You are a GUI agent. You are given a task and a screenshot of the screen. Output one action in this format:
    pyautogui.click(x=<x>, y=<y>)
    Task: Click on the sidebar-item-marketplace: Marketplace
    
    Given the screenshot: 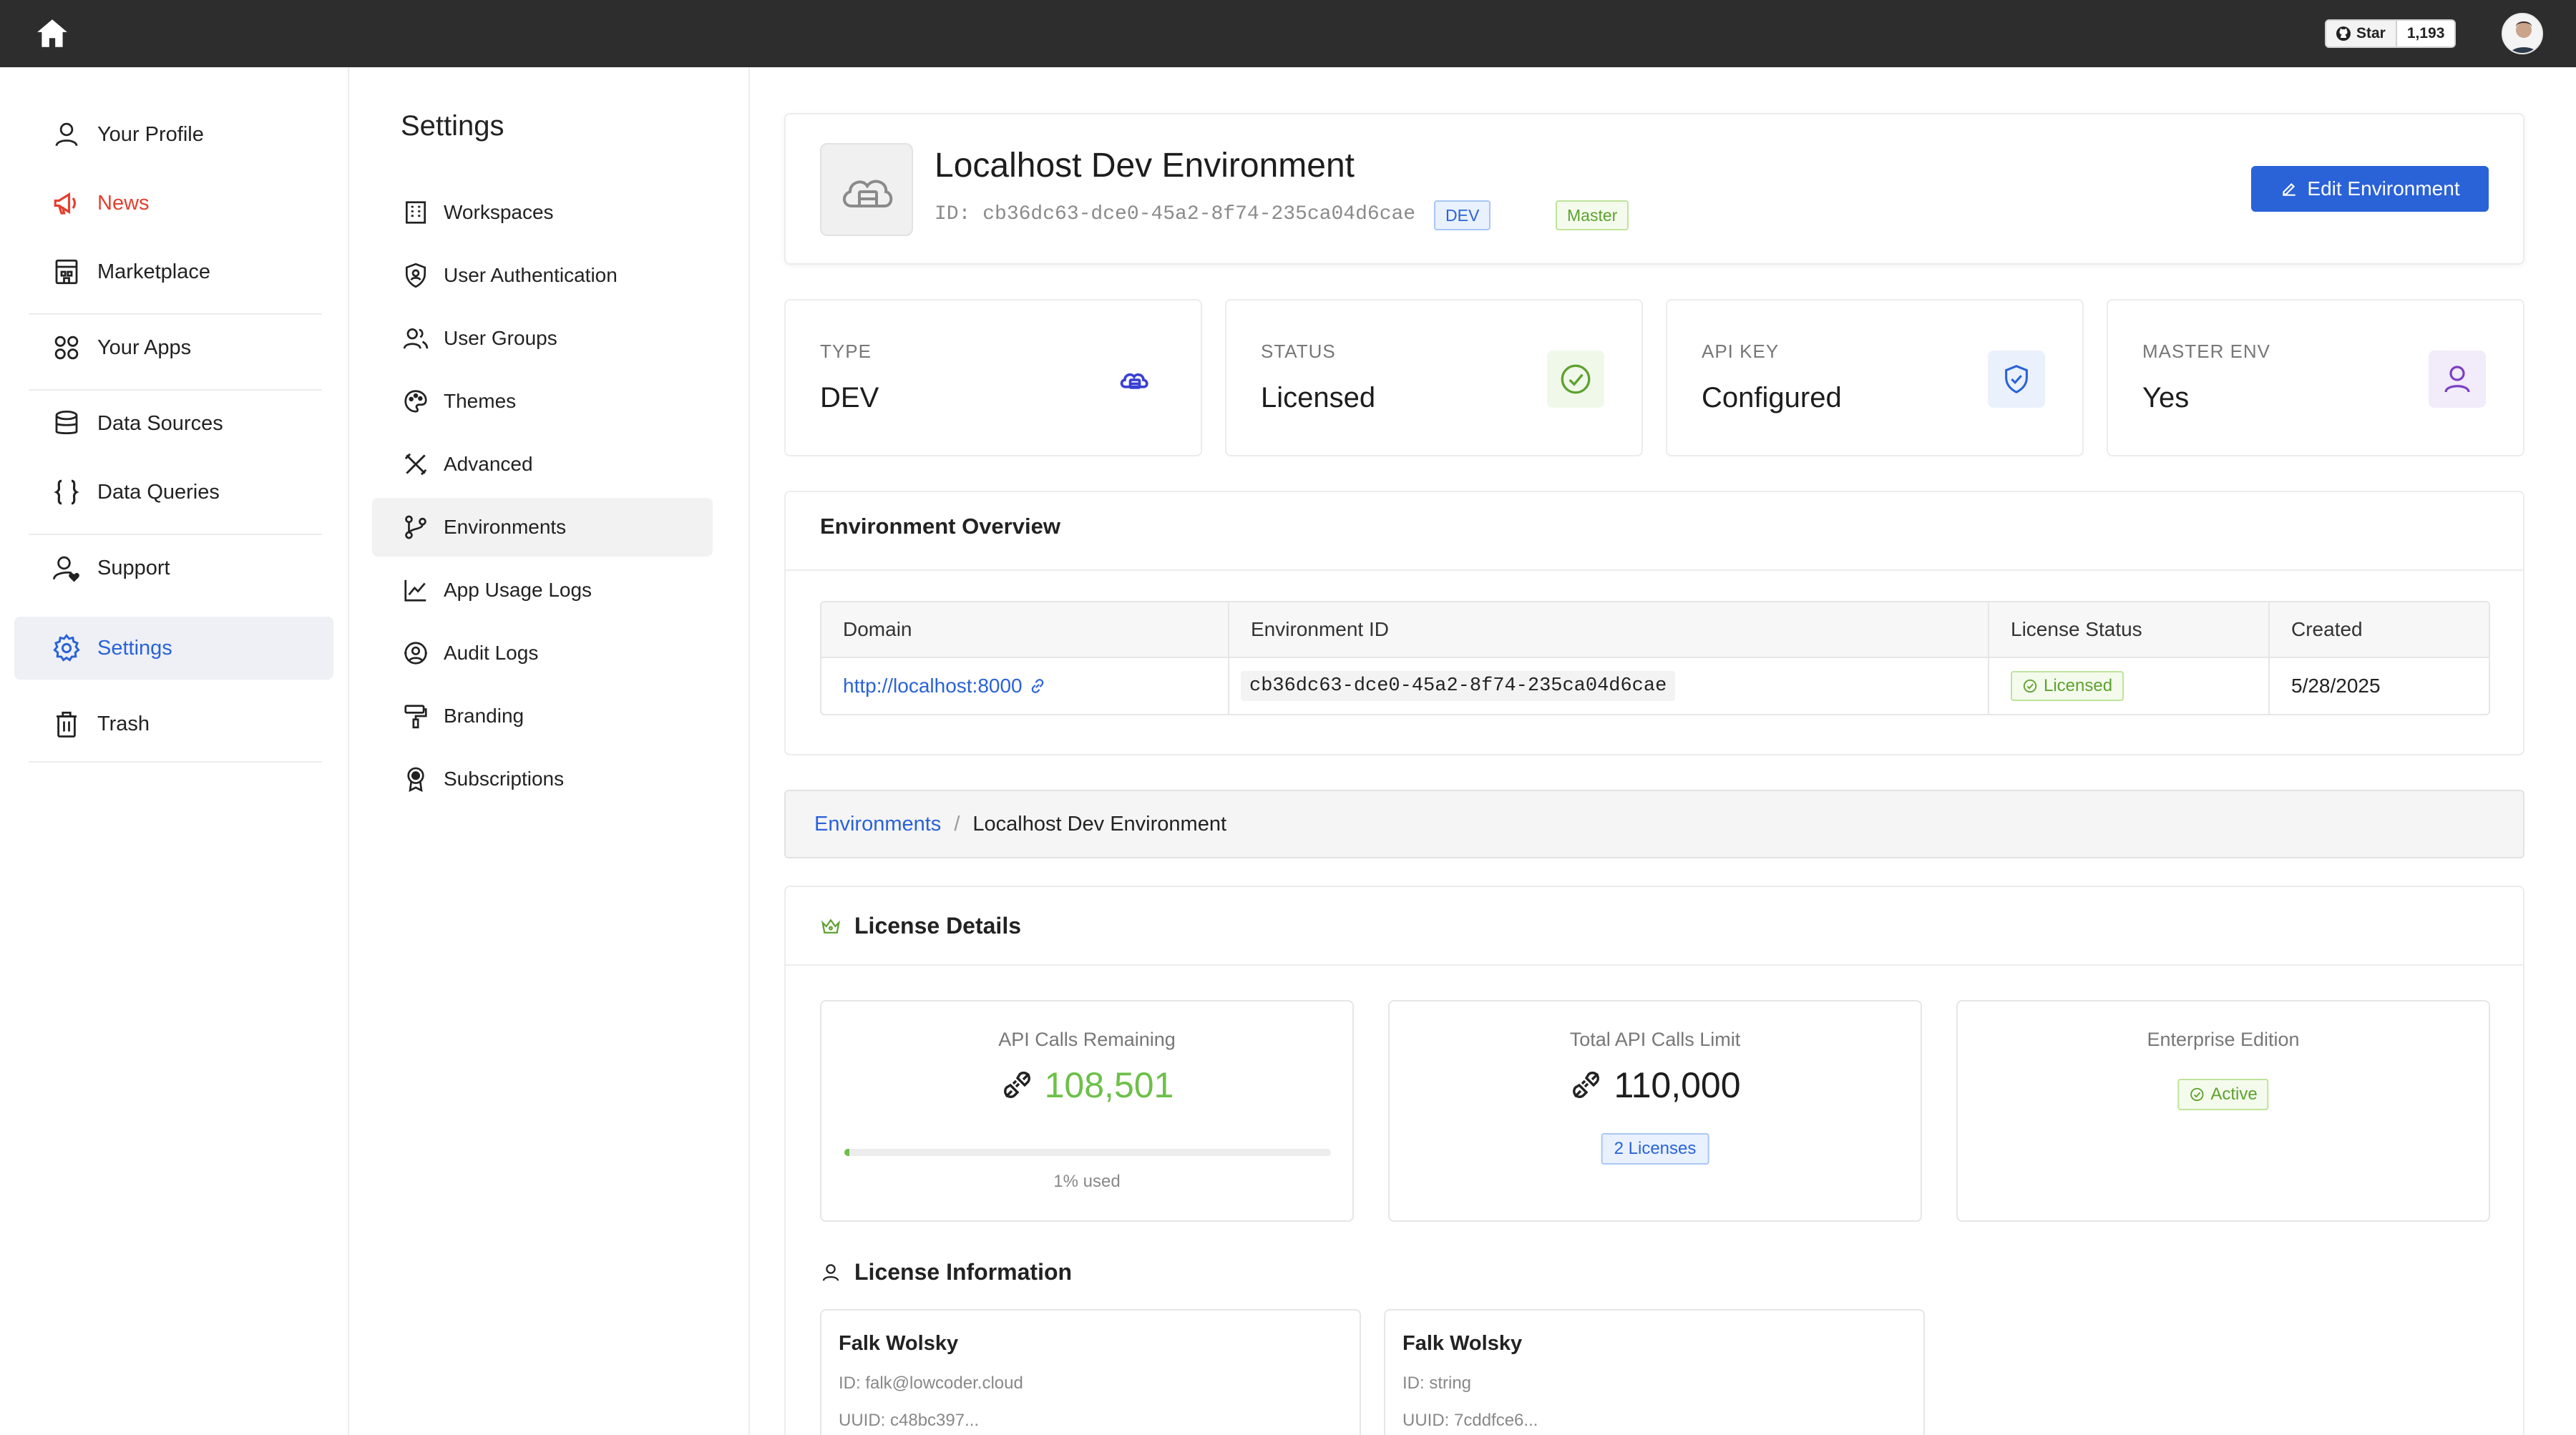 What is the action you would take?
    pyautogui.click(x=173, y=271)
    